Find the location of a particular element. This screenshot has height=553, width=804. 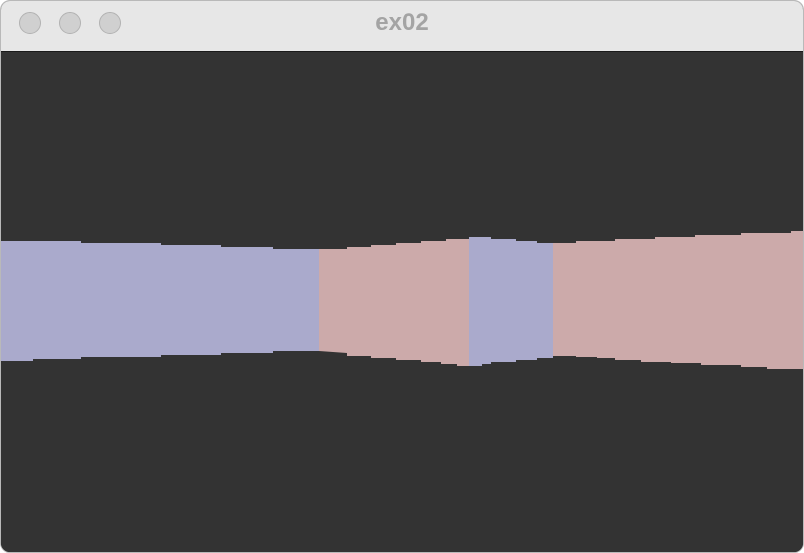

window-title: ex02 is located at coordinates (402, 22).